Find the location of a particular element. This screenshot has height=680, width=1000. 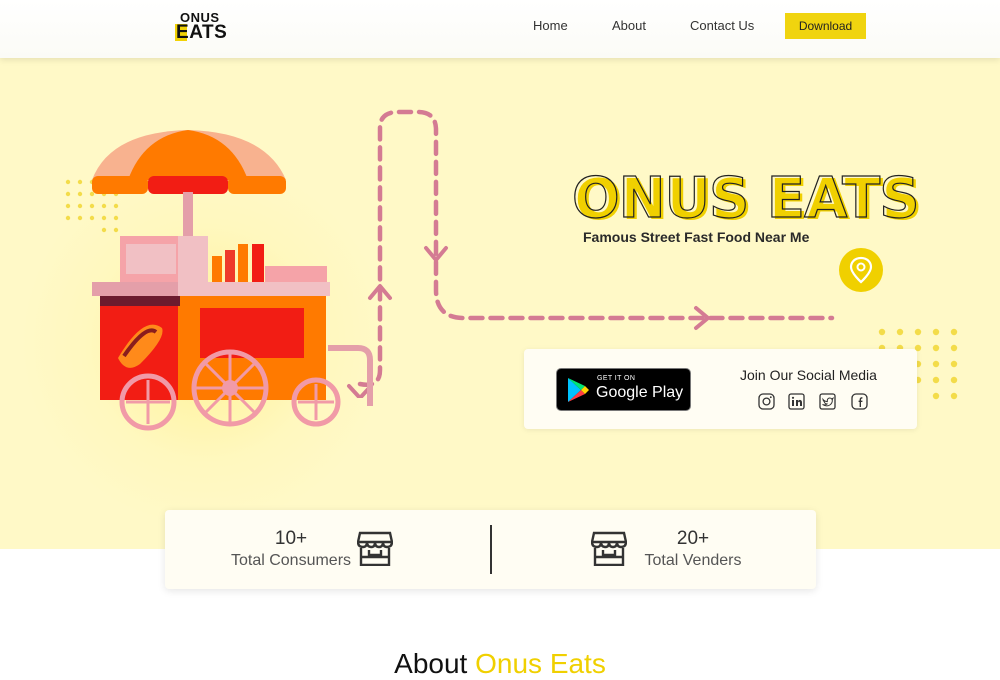

navbar: ONUS EATS Home About Contact Us Download is located at coordinates (500, 29).